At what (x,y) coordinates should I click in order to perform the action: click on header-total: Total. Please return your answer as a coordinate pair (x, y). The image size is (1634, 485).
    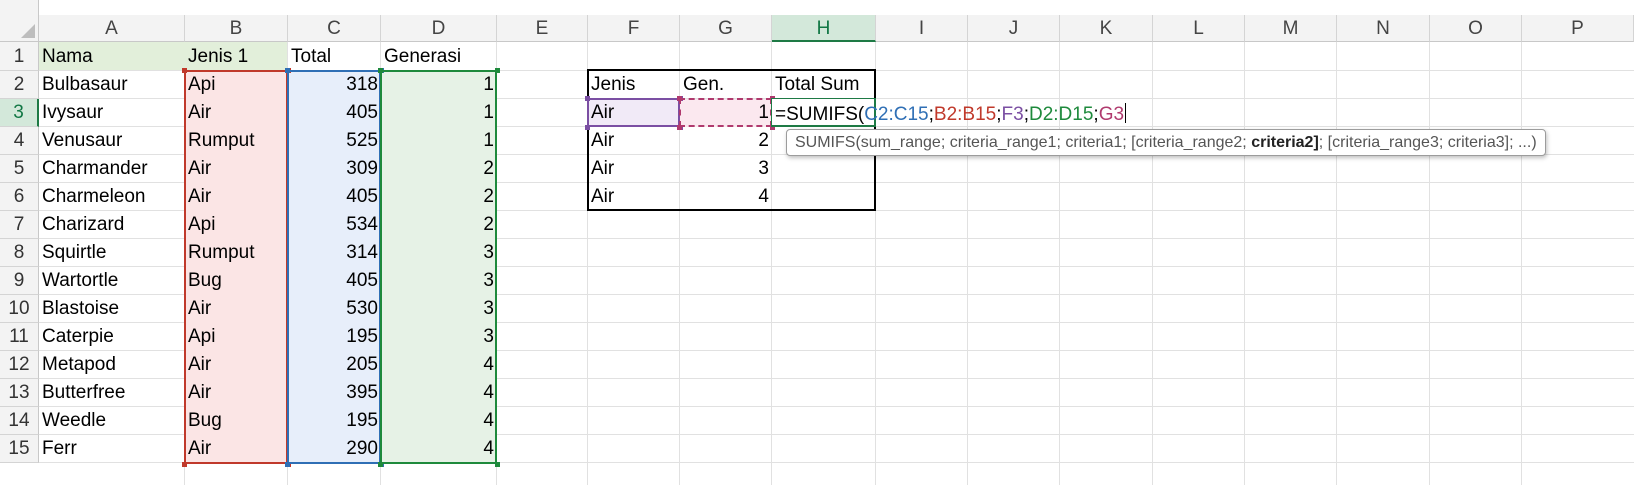
    Looking at the image, I should click on (334, 56).